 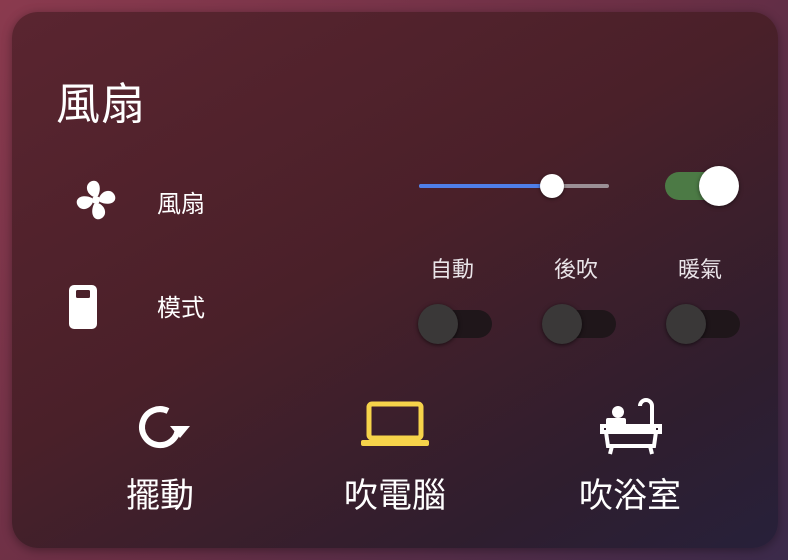 I want to click on blow-computer-label: 吹電腦, so click(x=395, y=496).